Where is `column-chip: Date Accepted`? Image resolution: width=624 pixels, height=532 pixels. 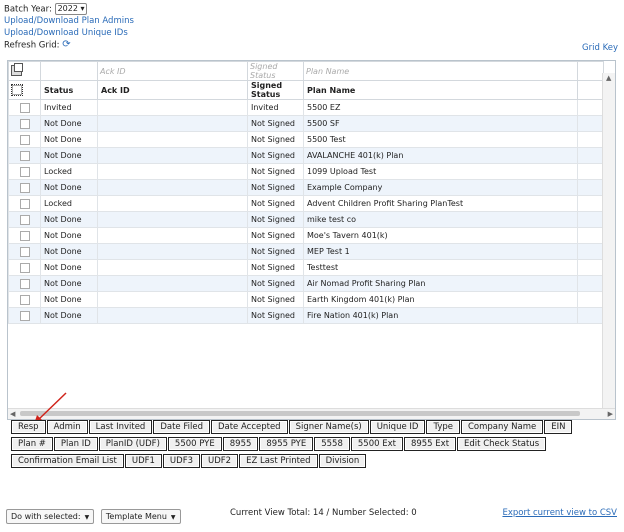 column-chip: Date Accepted is located at coordinates (249, 427).